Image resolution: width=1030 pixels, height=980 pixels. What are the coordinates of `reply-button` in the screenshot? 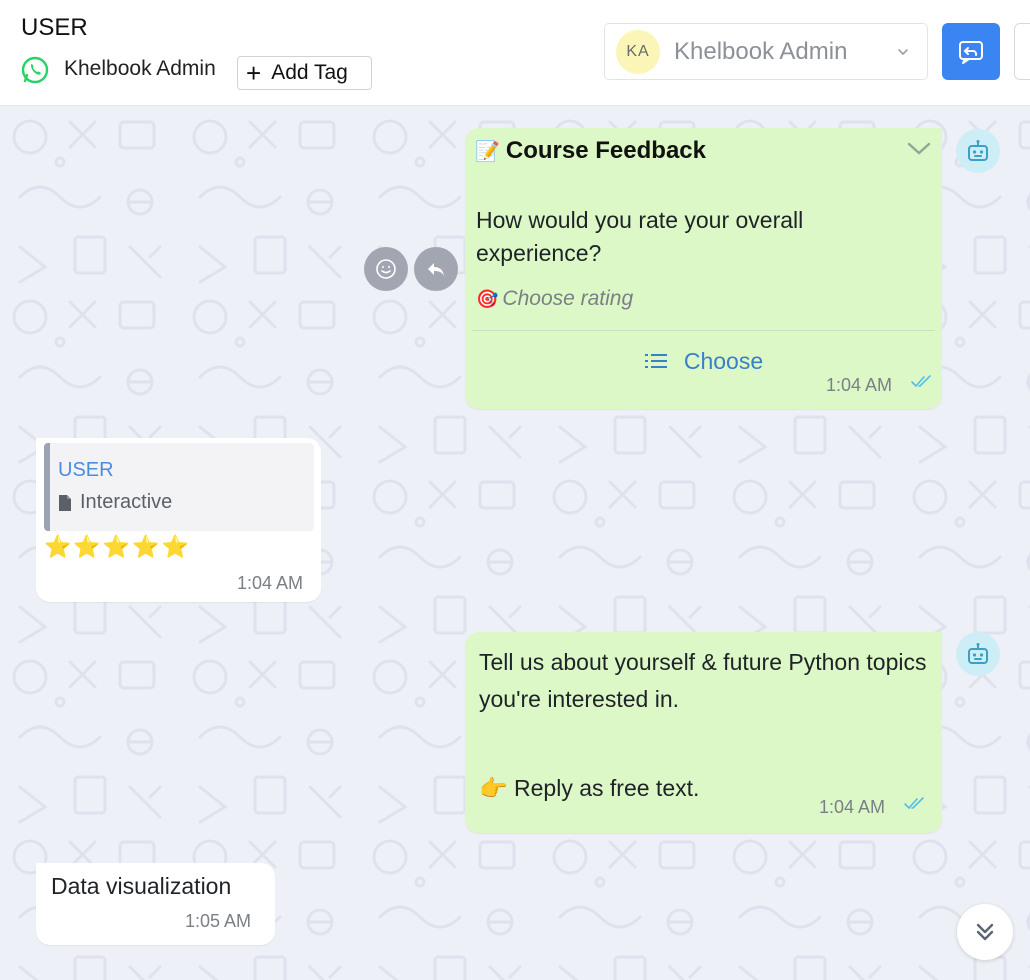 It's located at (971, 51).